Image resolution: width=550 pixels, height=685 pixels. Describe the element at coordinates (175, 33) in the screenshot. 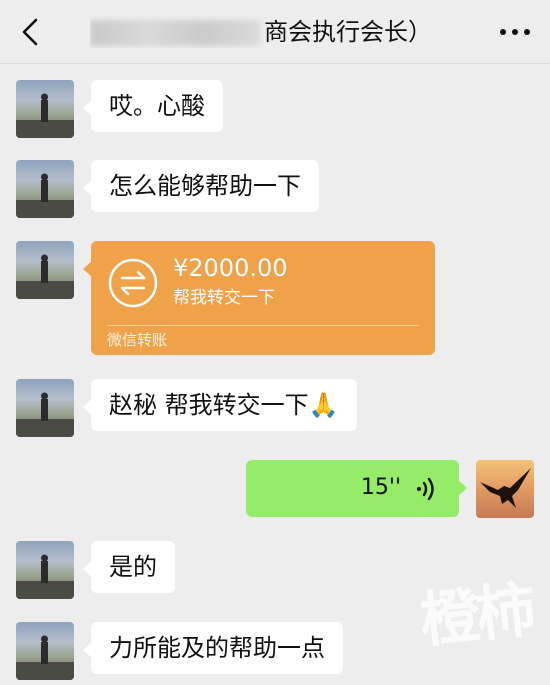

I see `blurred-name` at that location.